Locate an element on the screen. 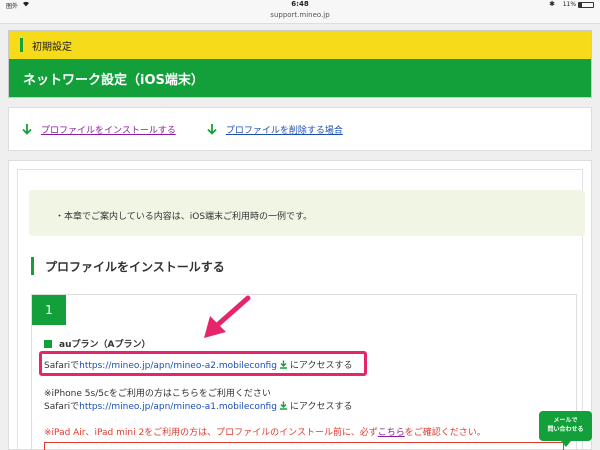 The height and width of the screenshot is (450, 600). battery-indicator: 11% is located at coordinates (578, 4).